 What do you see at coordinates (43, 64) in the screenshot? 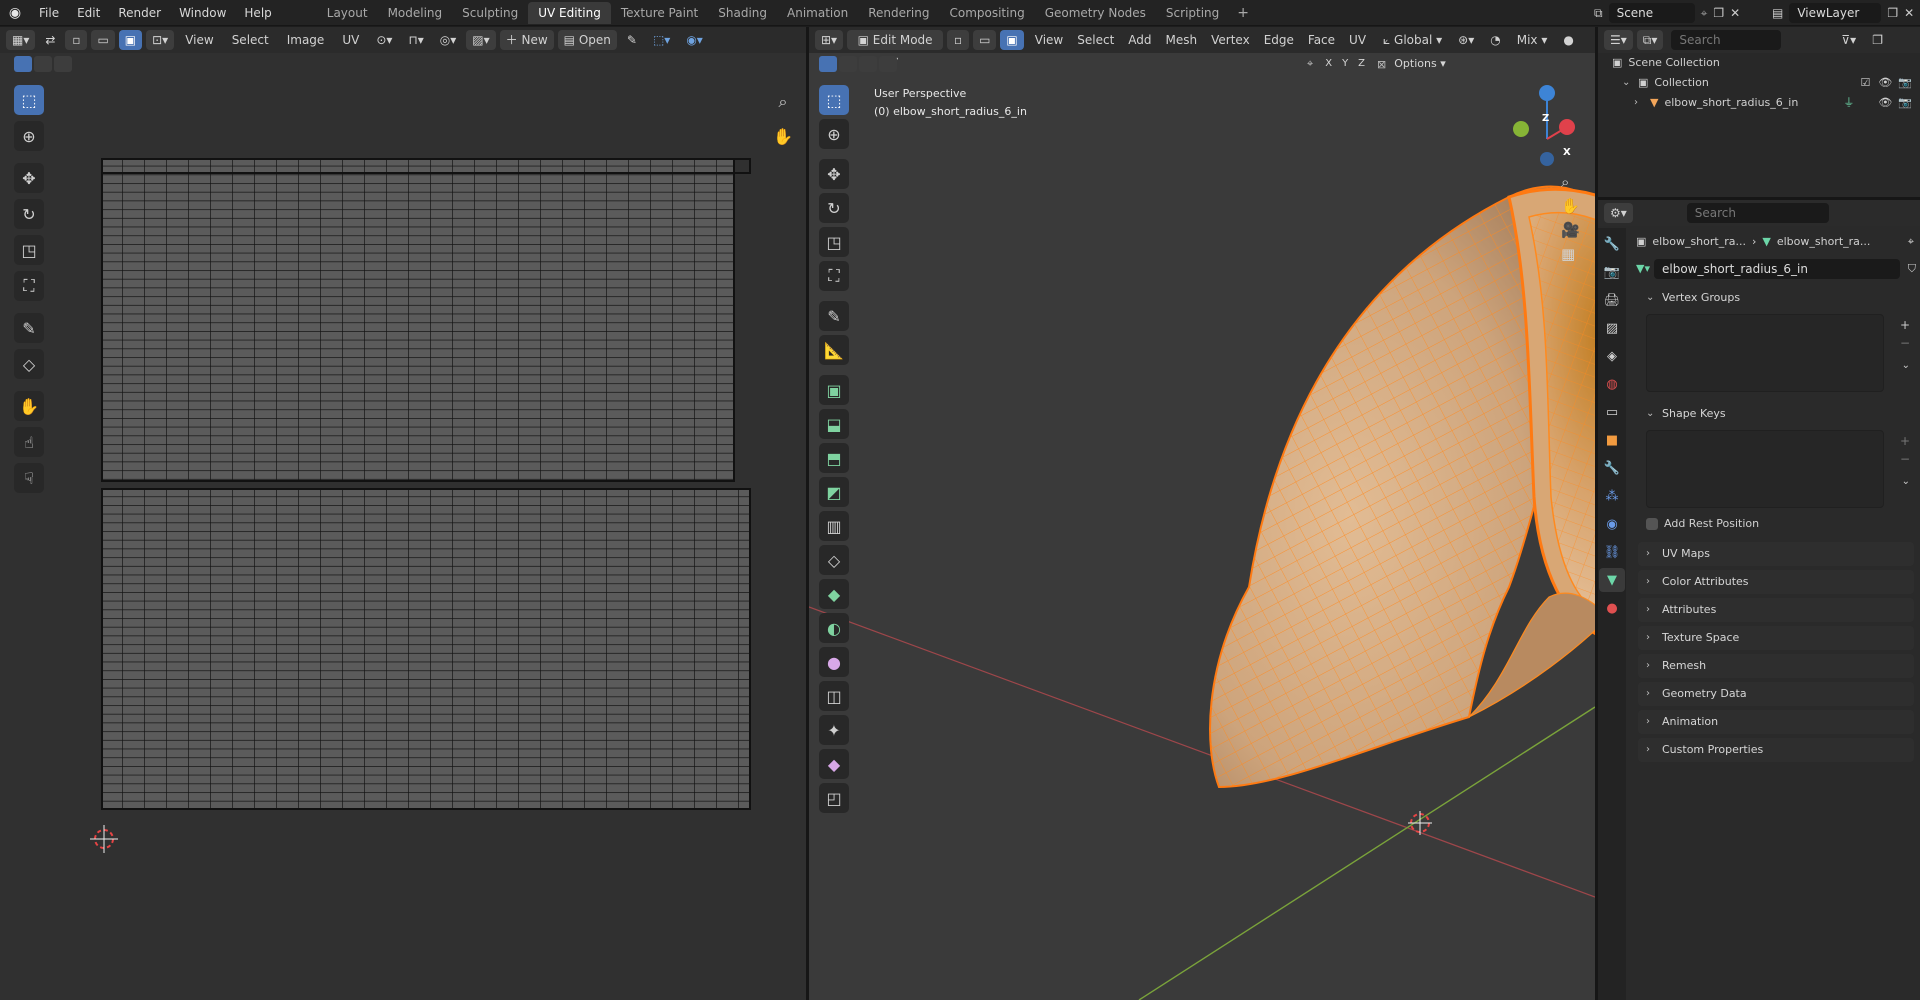
I see `select-extend-mode` at bounding box center [43, 64].